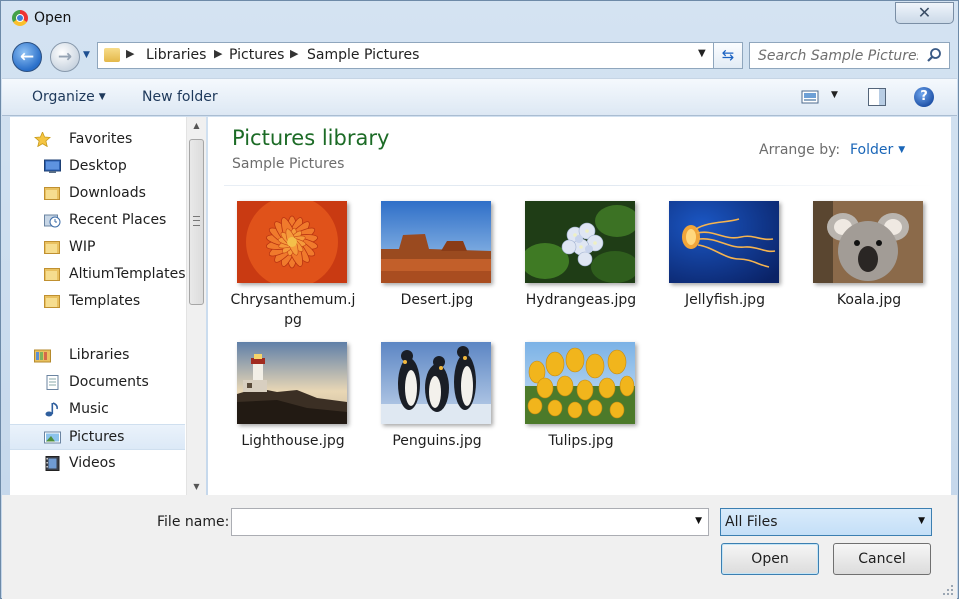 The height and width of the screenshot is (599, 959). Describe the element at coordinates (810, 97) in the screenshot. I see `change-view-icon` at that location.